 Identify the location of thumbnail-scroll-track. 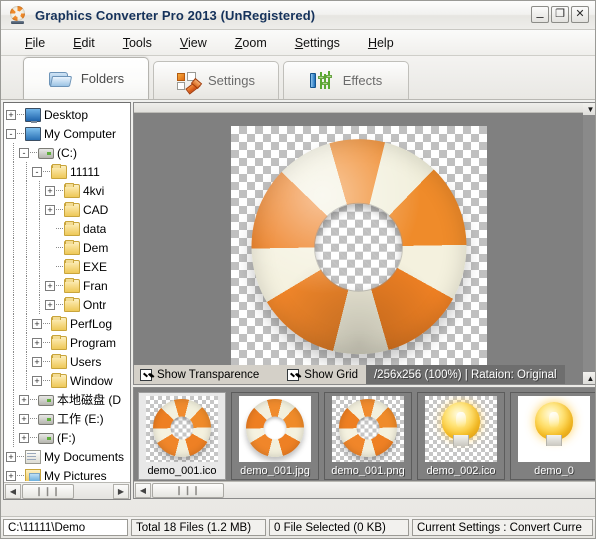
(409, 490).